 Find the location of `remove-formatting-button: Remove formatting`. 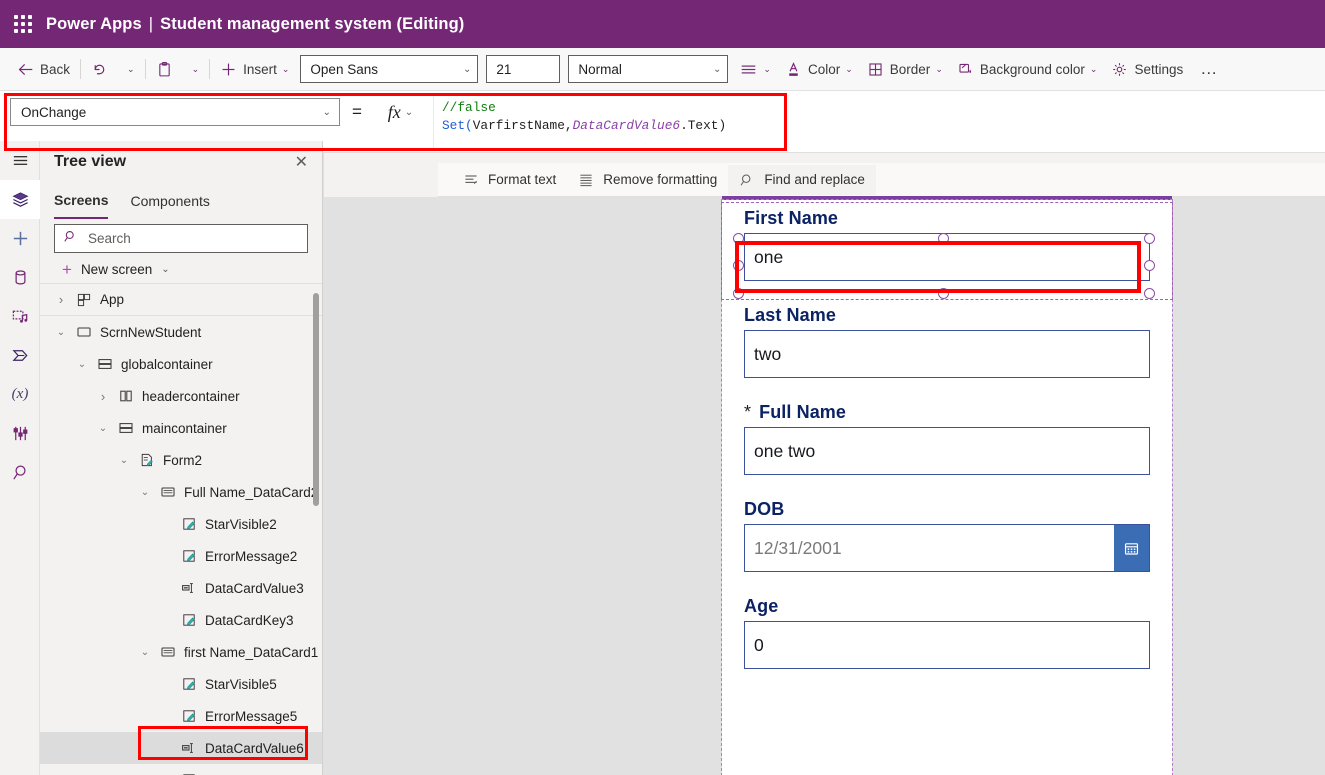

remove-formatting-button: Remove formatting is located at coordinates (647, 180).